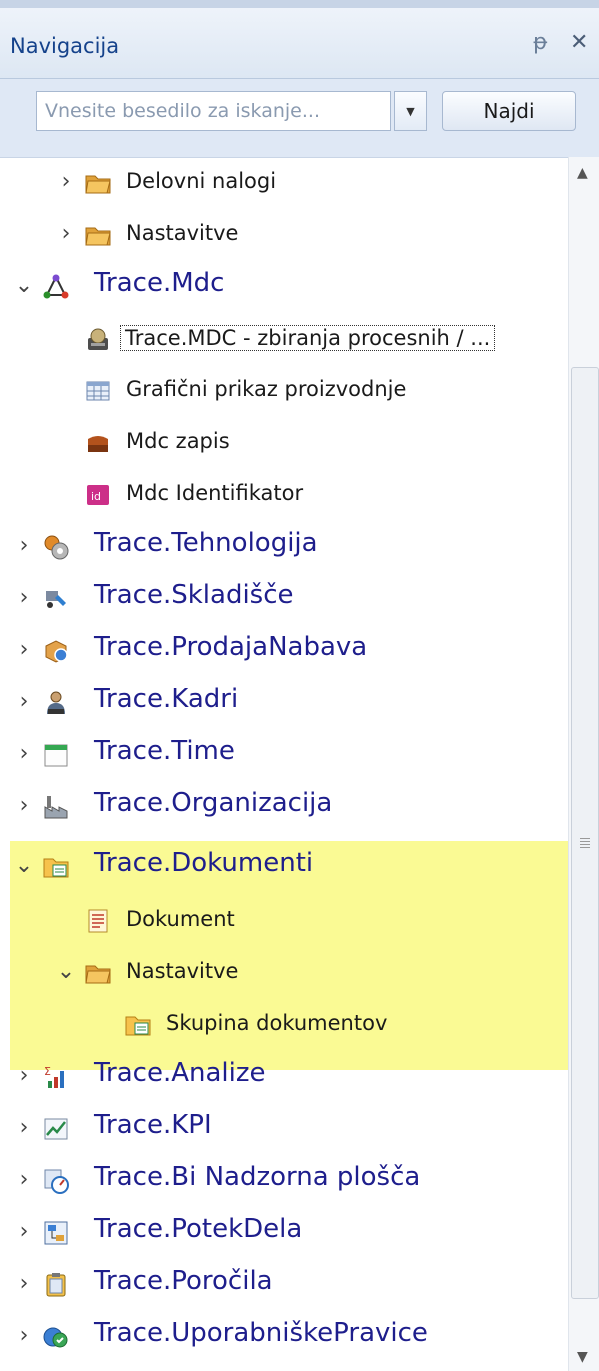 This screenshot has width=599, height=1371. I want to click on chevron-down-icon: ▼, so click(410, 111).